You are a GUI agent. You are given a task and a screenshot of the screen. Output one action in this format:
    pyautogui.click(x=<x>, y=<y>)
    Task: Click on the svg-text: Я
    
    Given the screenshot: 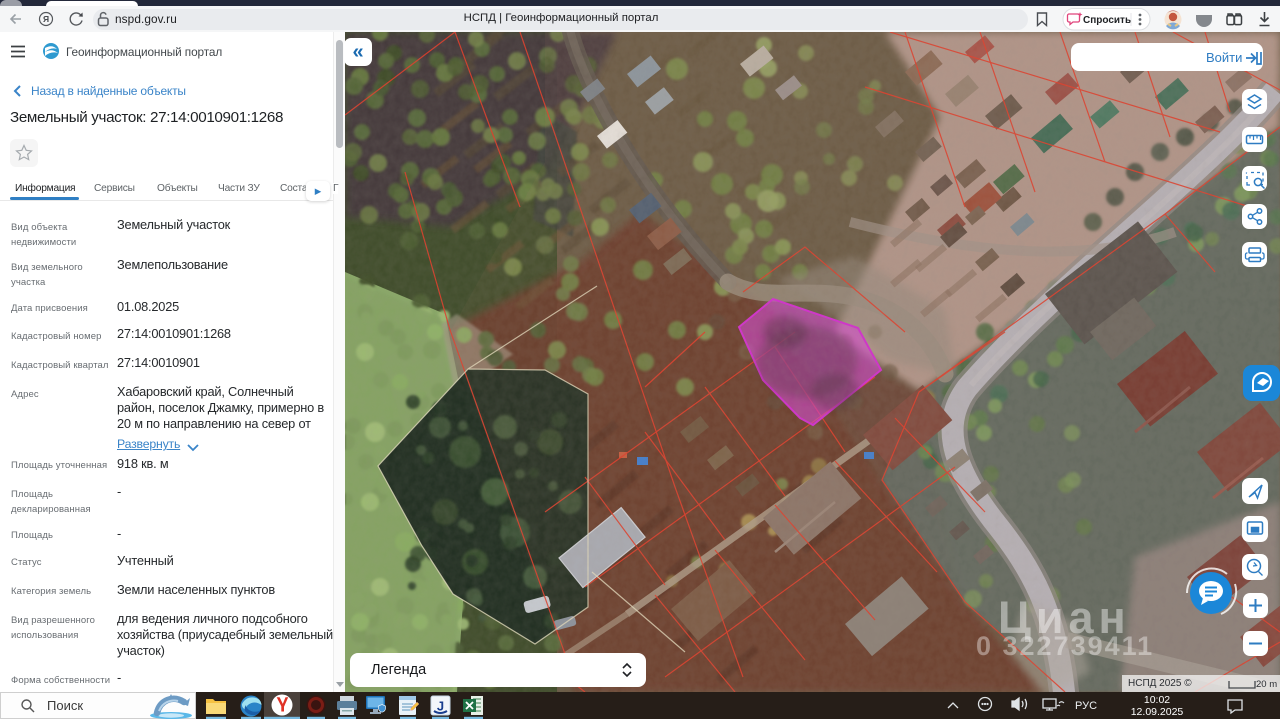 What is the action you would take?
    pyautogui.click(x=46, y=19)
    